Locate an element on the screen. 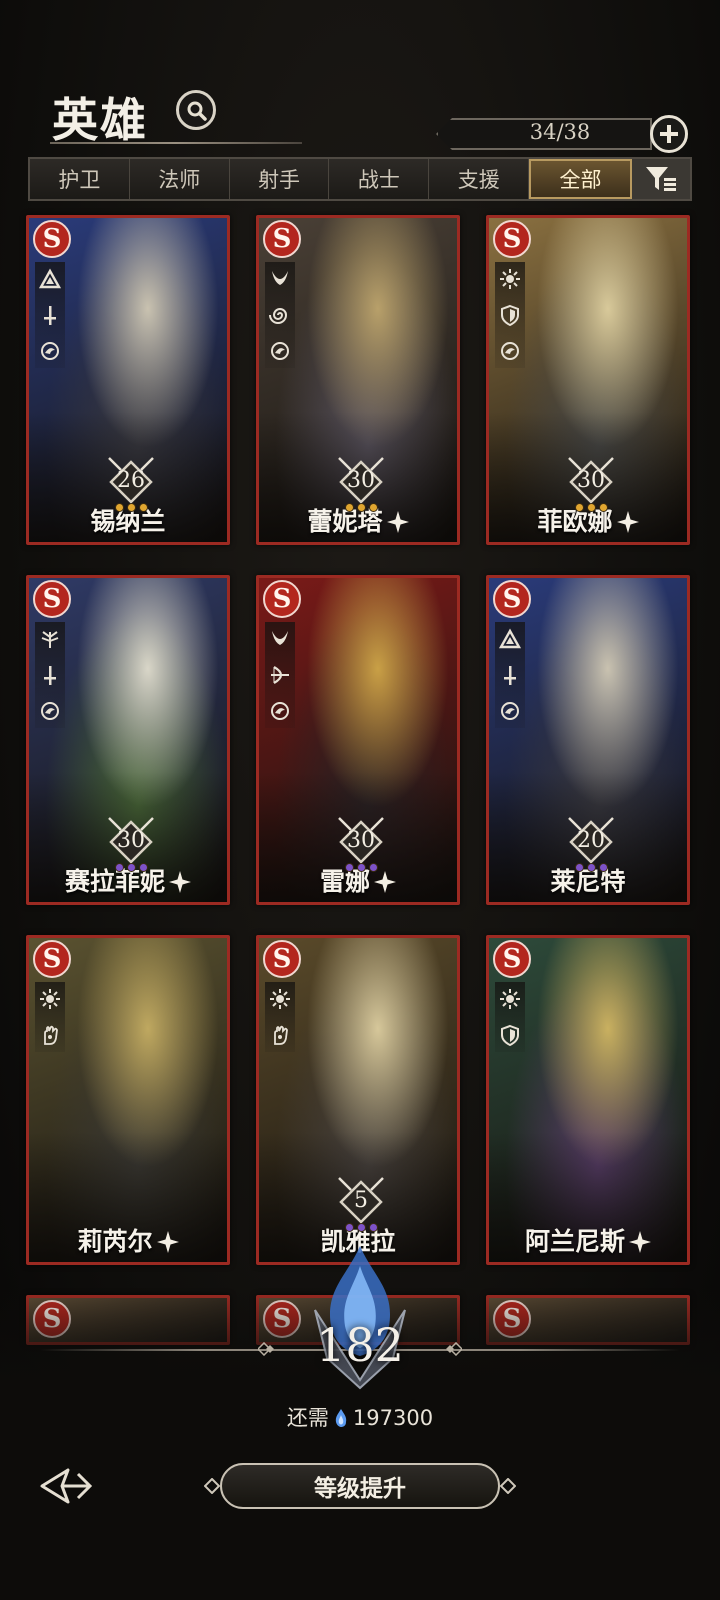 This screenshot has height=1600, width=720. tab-warrior: 战士 is located at coordinates (379, 179).